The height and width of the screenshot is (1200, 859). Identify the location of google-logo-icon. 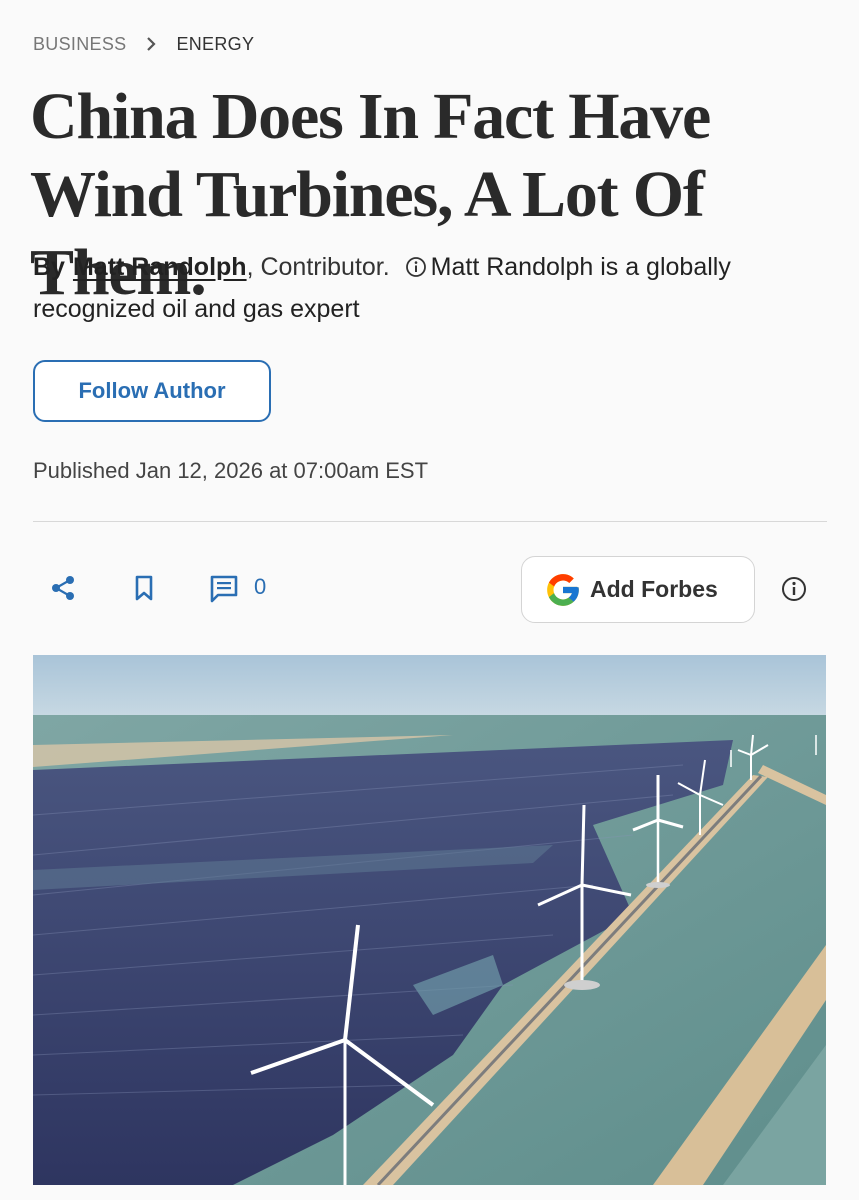
(563, 590).